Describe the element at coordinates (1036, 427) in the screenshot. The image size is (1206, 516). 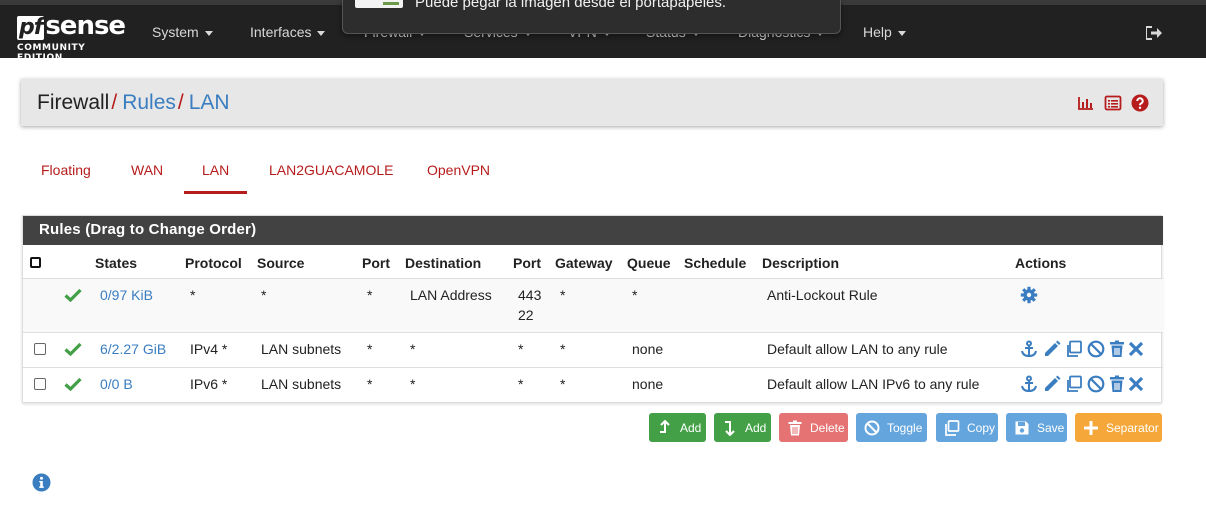
I see `save-button: Save` at that location.